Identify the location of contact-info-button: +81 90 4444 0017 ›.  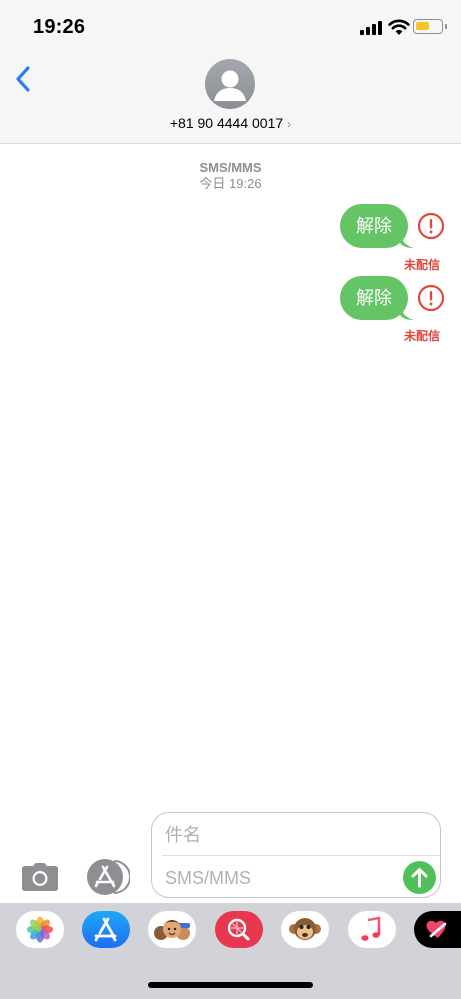
(230, 123).